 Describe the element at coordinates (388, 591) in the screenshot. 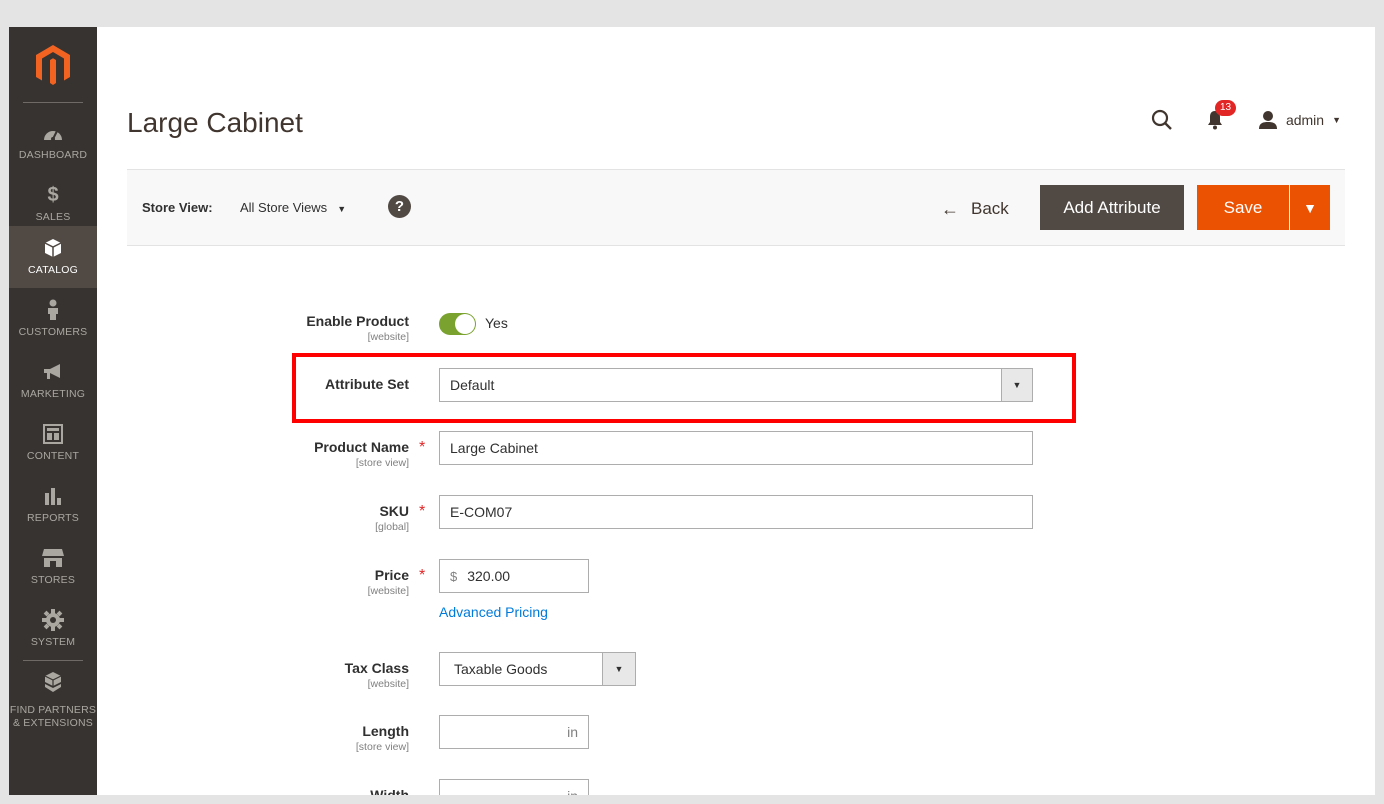

I see `price-scope: [website]` at that location.